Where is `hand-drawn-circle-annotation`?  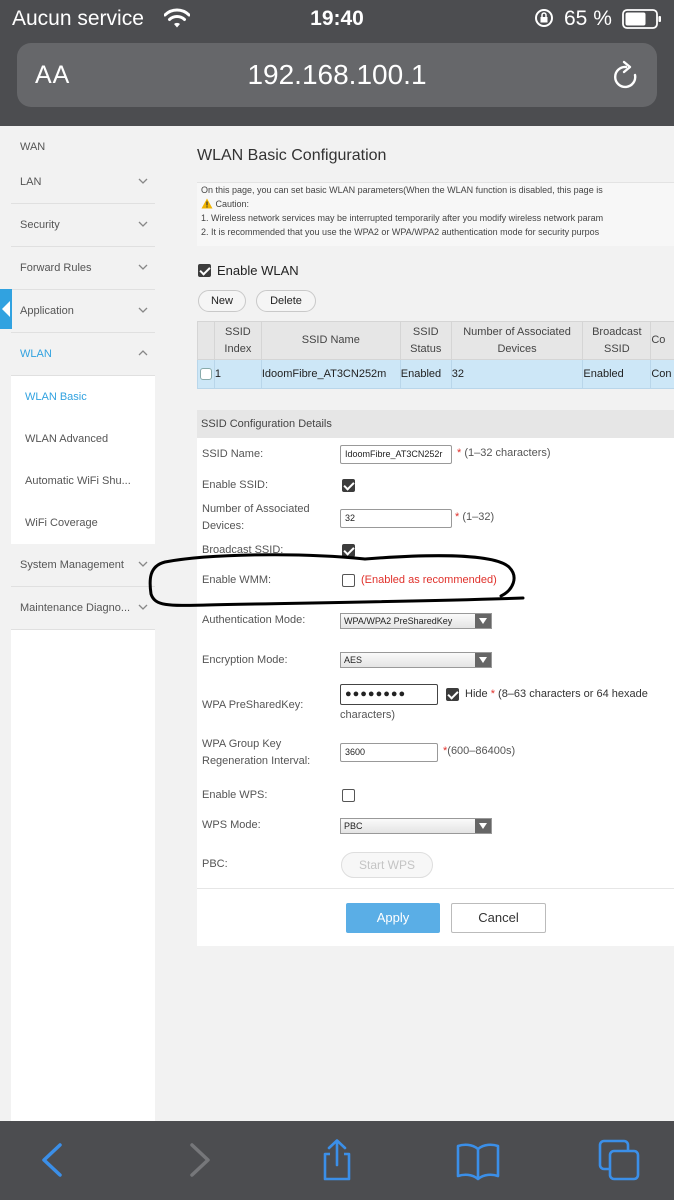
hand-drawn-circle-annotation is located at coordinates (336, 580).